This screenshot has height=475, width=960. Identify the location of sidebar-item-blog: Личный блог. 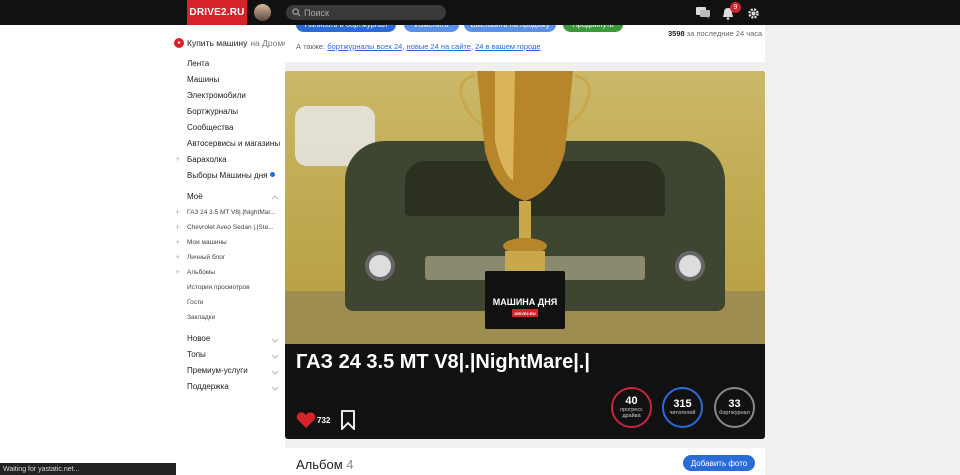
(206, 257).